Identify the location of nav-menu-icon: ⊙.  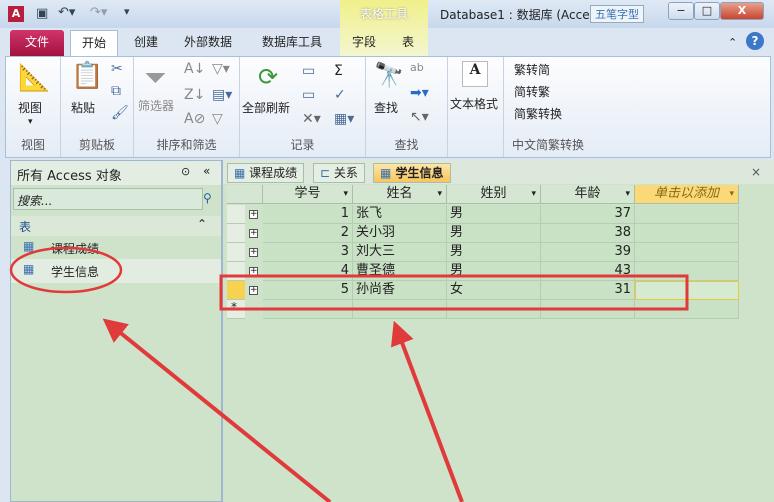
(185, 171).